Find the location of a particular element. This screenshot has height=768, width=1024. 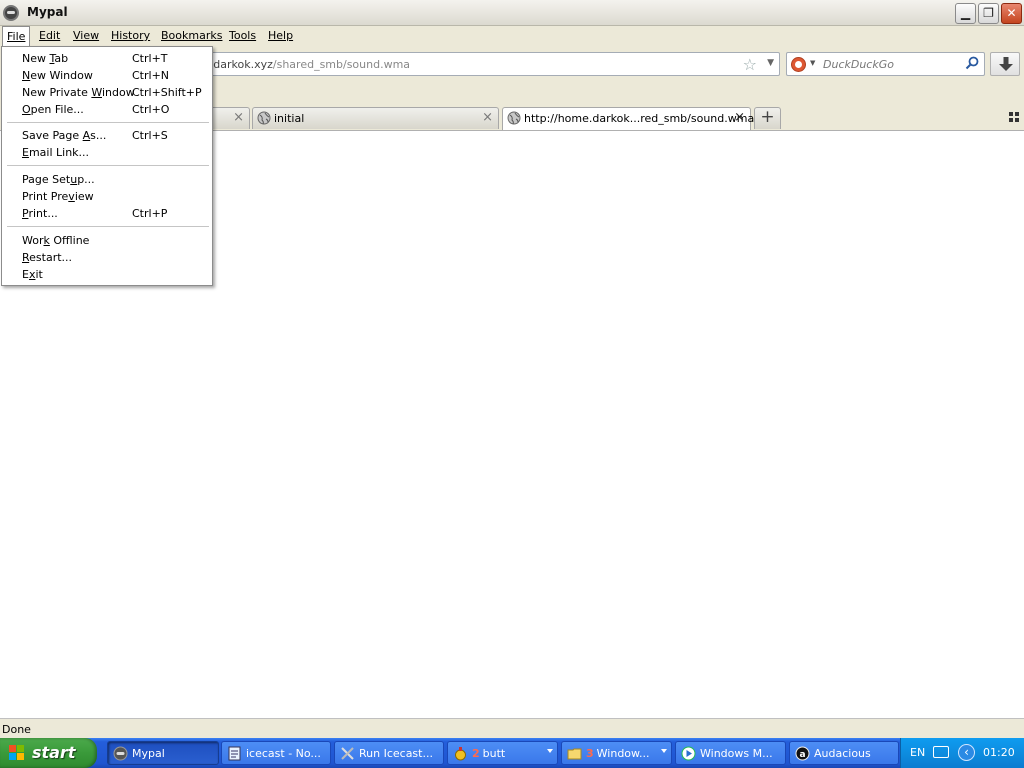

taskbar-group-count: 3 is located at coordinates (590, 753).